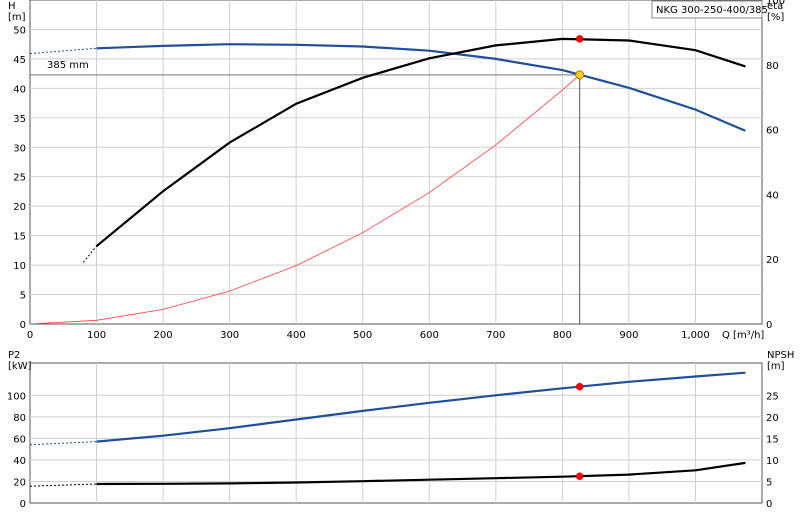 The height and width of the screenshot is (520, 800). I want to click on chart1-right-tick: 10, so click(772, 461).